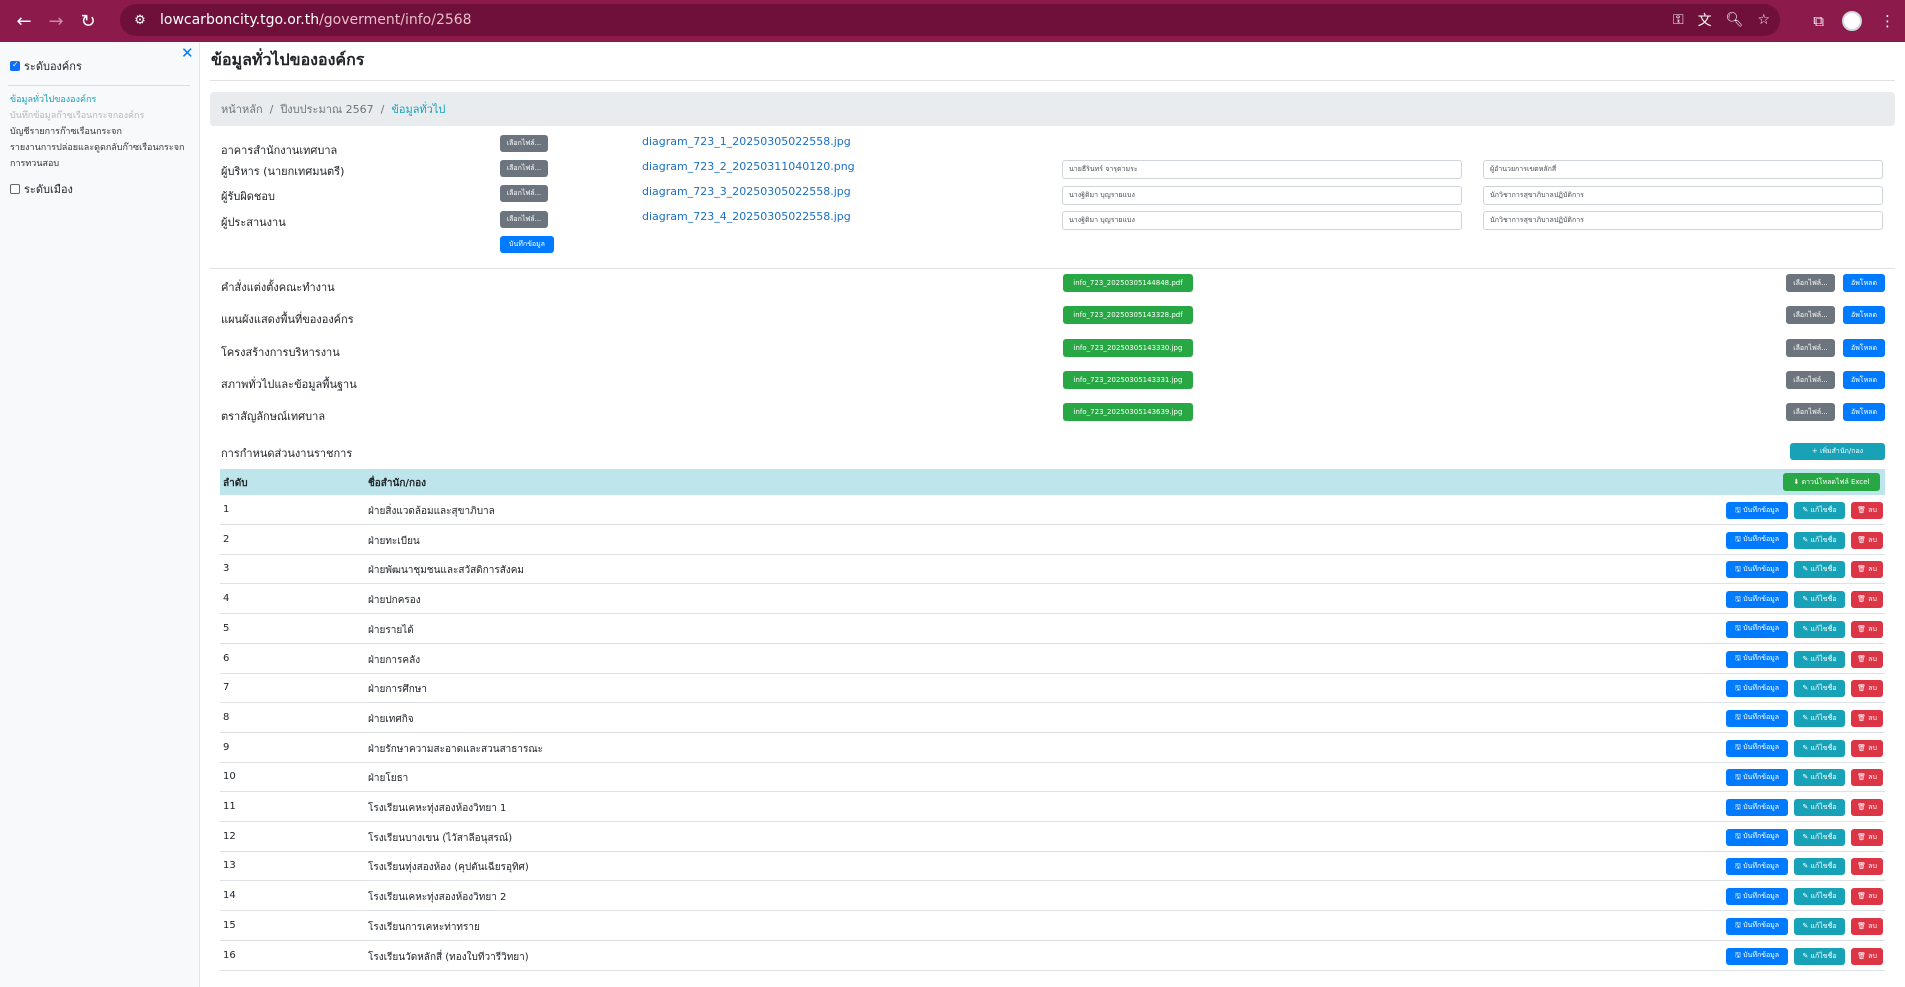 The image size is (1905, 987). What do you see at coordinates (56, 21) in the screenshot?
I see `forward-icon: →` at bounding box center [56, 21].